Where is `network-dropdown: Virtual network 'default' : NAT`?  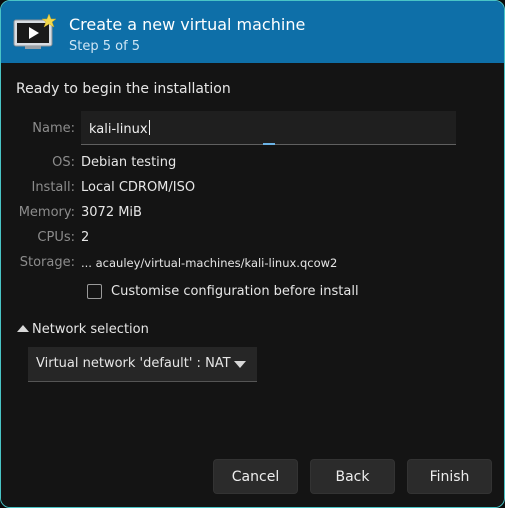
network-dropdown: Virtual network 'default' : NAT is located at coordinates (142, 364).